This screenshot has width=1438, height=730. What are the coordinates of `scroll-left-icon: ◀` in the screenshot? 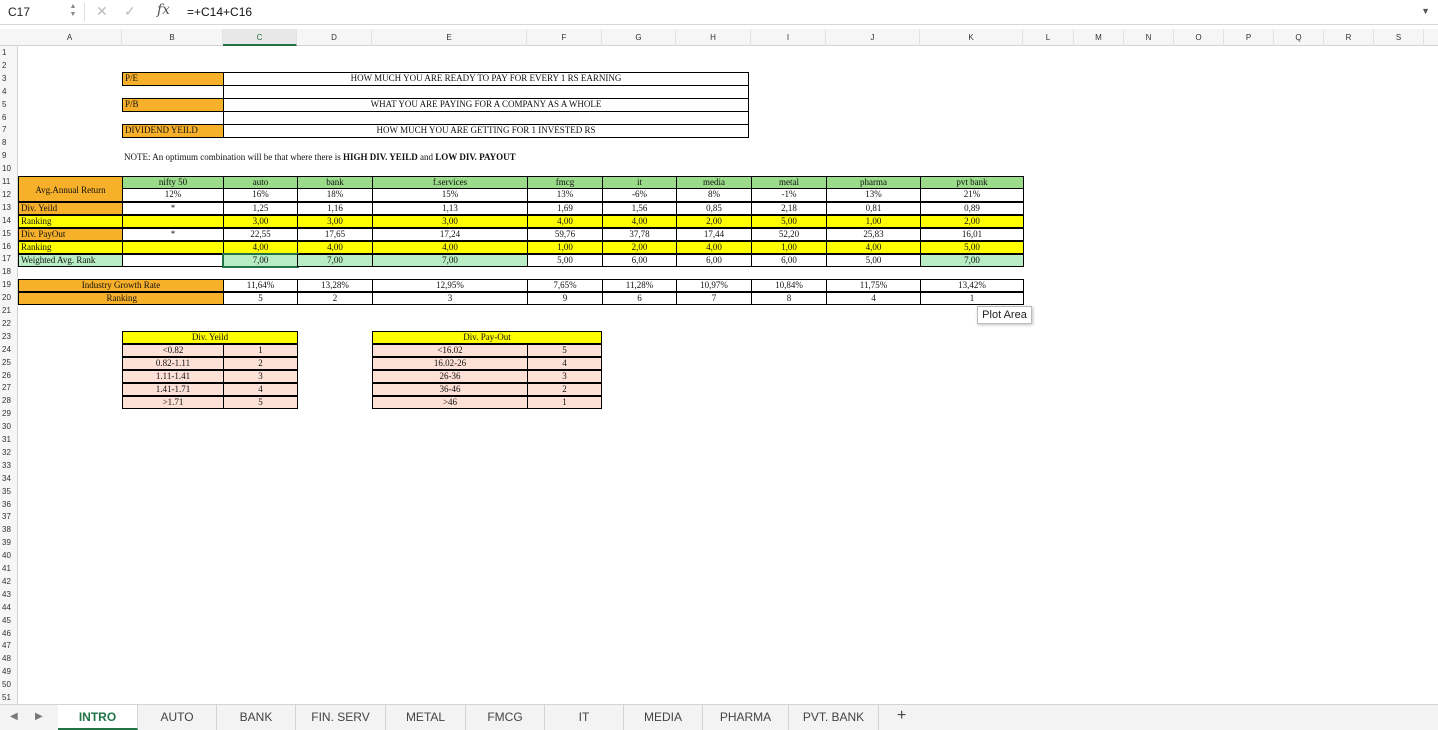 It's located at (14, 716).